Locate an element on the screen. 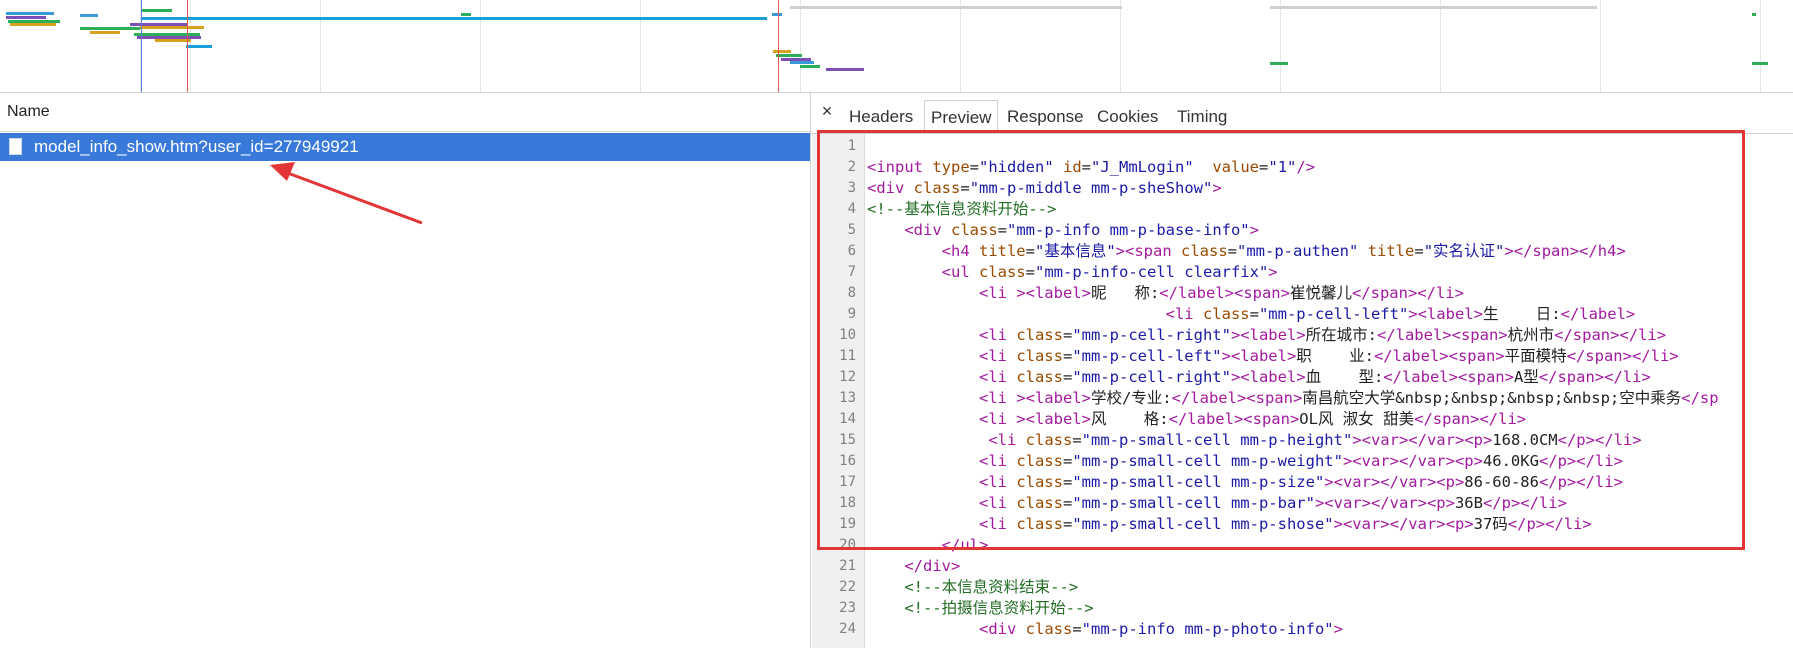 This screenshot has width=1793, height=648. code-token: "mm-p-small-cell mm-p-size" is located at coordinates (1198, 482).